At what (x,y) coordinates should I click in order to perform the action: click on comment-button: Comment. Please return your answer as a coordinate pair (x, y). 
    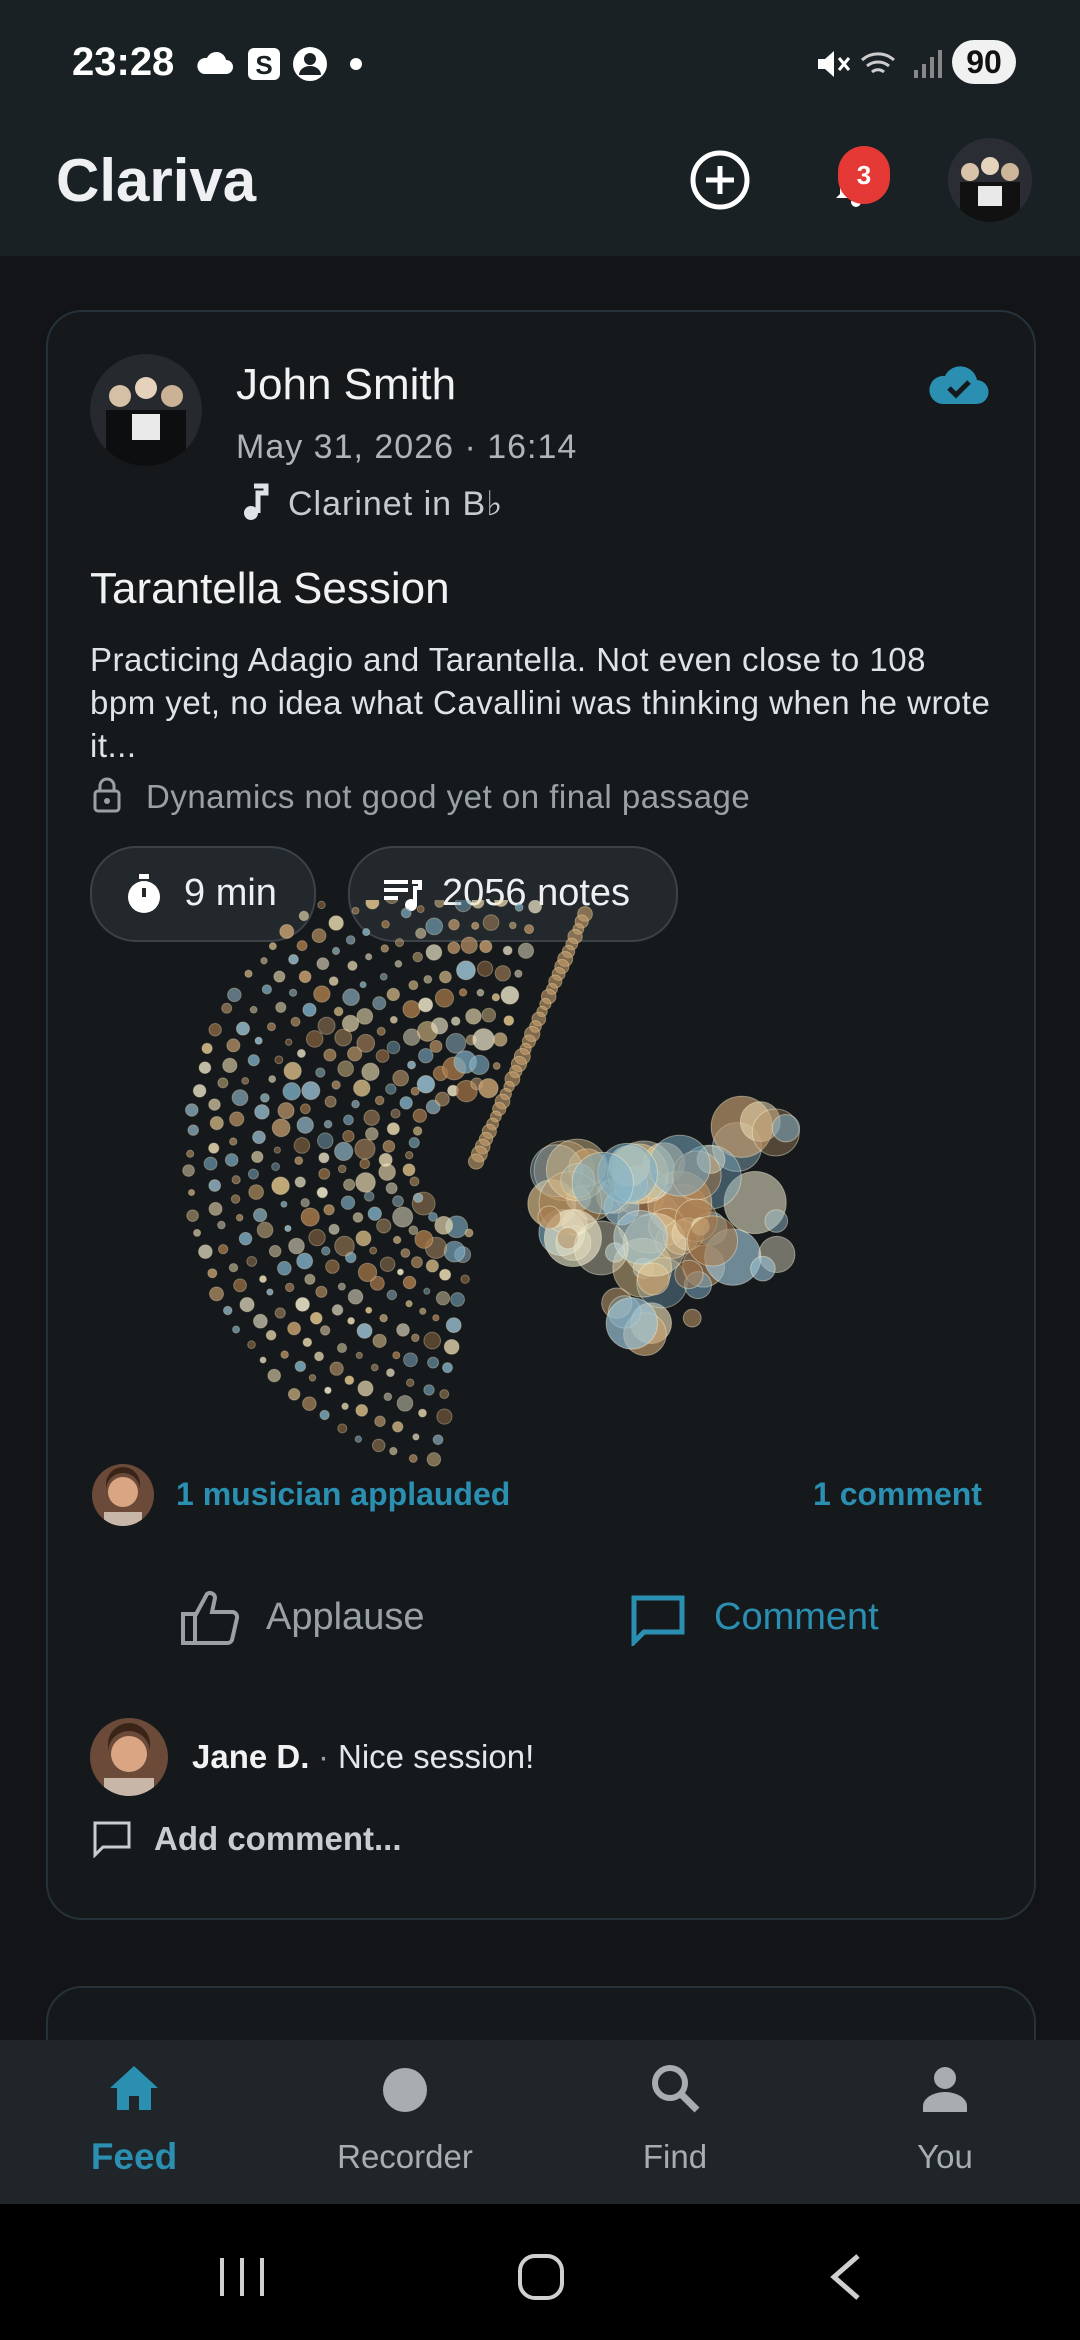
    Looking at the image, I should click on (780, 1622).